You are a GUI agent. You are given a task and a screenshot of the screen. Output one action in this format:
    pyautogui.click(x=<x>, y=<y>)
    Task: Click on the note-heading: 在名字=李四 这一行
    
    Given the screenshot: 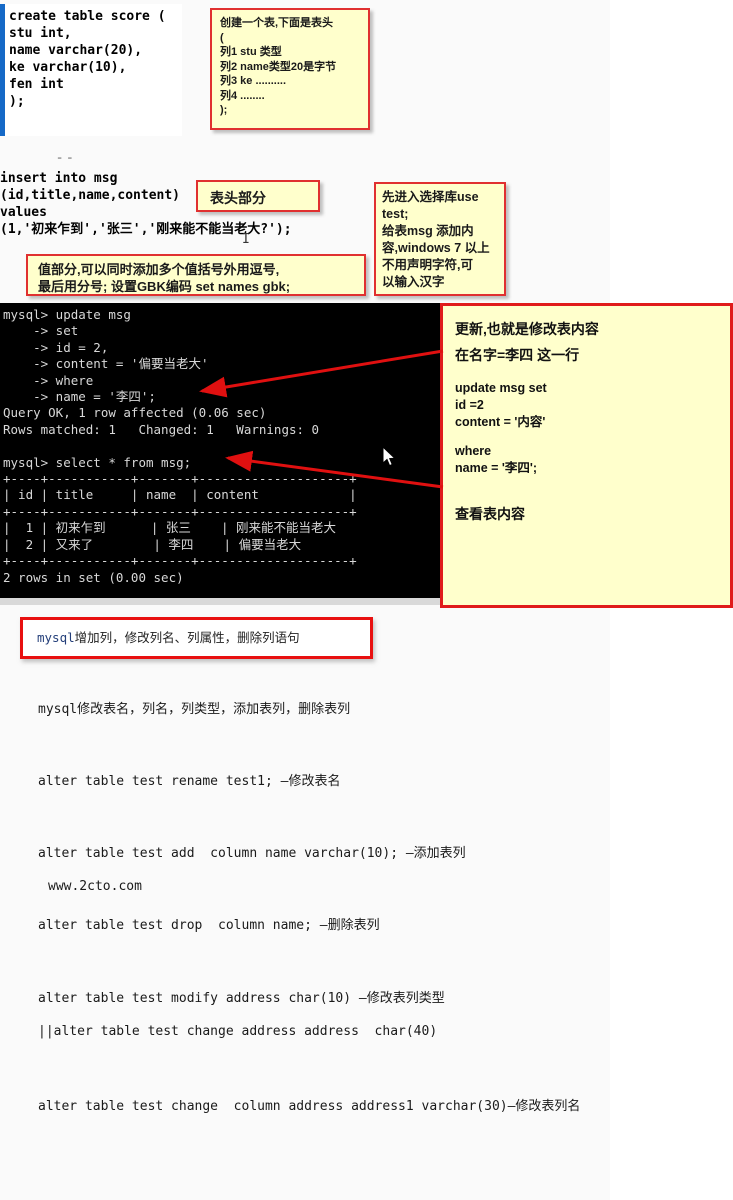 What is the action you would take?
    pyautogui.click(x=517, y=355)
    